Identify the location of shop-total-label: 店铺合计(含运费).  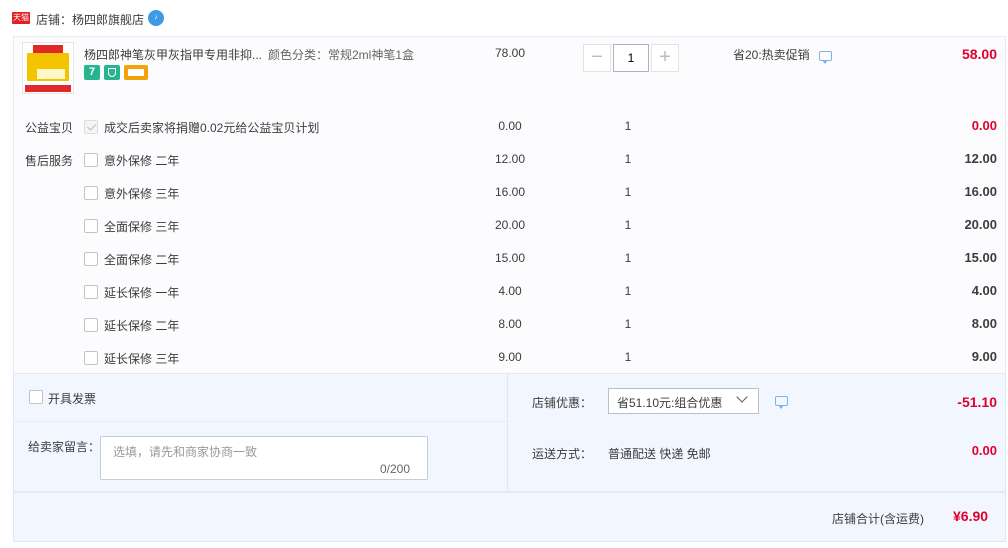
(878, 519).